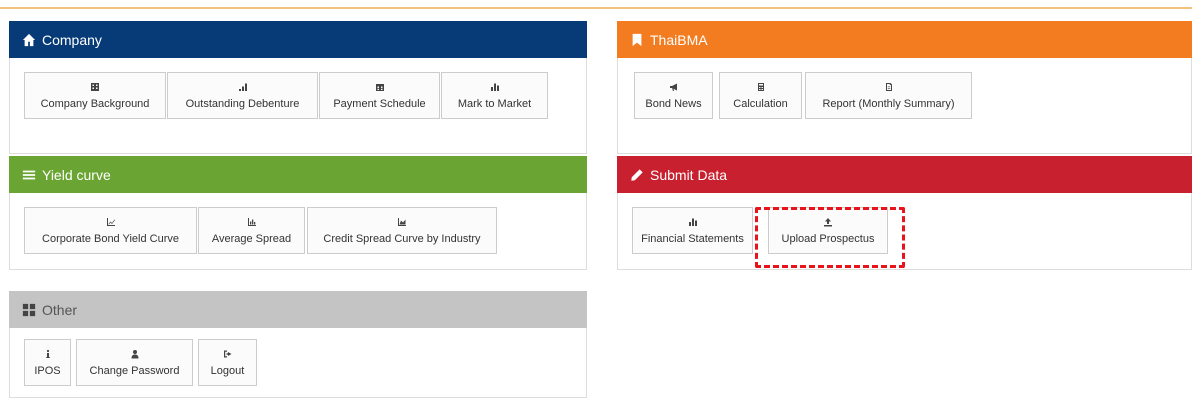 This screenshot has width=1192, height=398. I want to click on logout-label: Logout, so click(227, 370).